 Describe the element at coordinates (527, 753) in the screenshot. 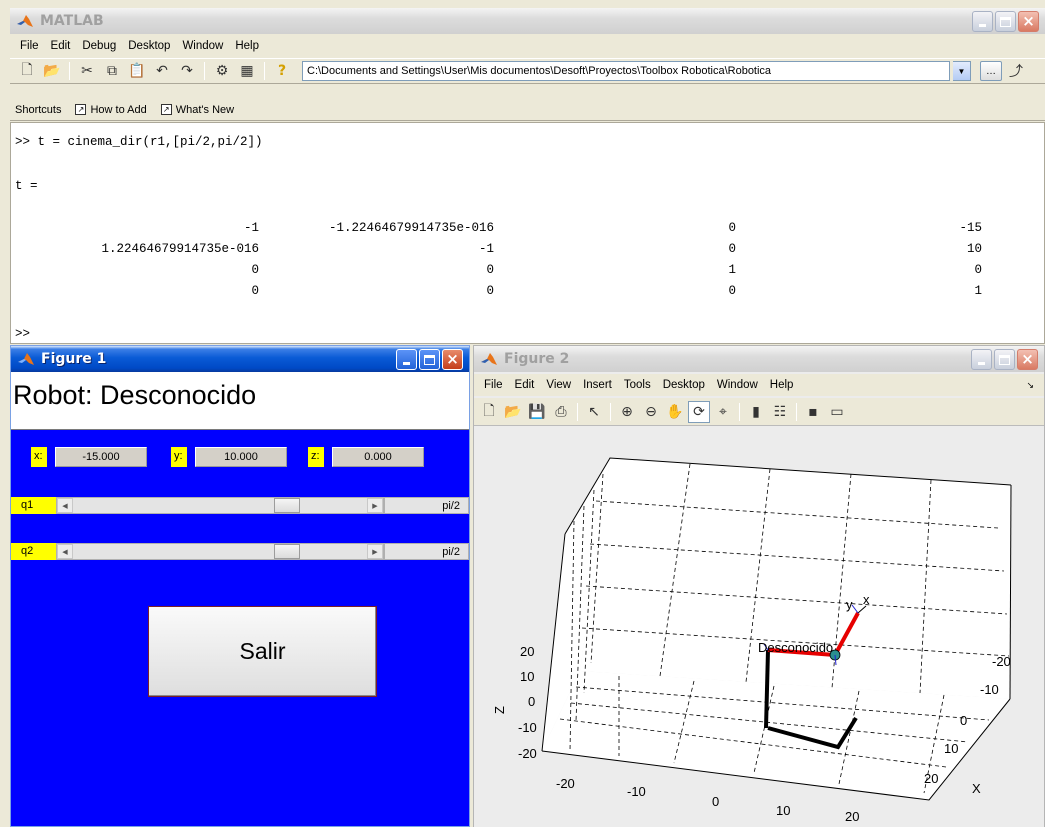

I see `z-tick-label: -20` at that location.